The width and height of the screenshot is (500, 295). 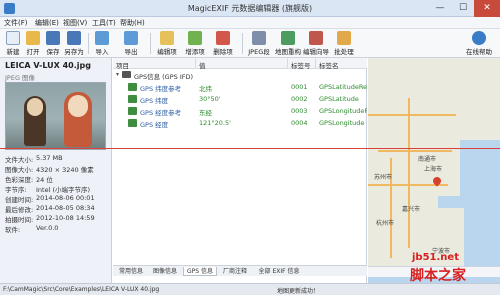 What do you see at coordinates (50, 199) in the screenshot?
I see `info-created: 创建时间: 2014-08-06 00:01` at bounding box center [50, 199].